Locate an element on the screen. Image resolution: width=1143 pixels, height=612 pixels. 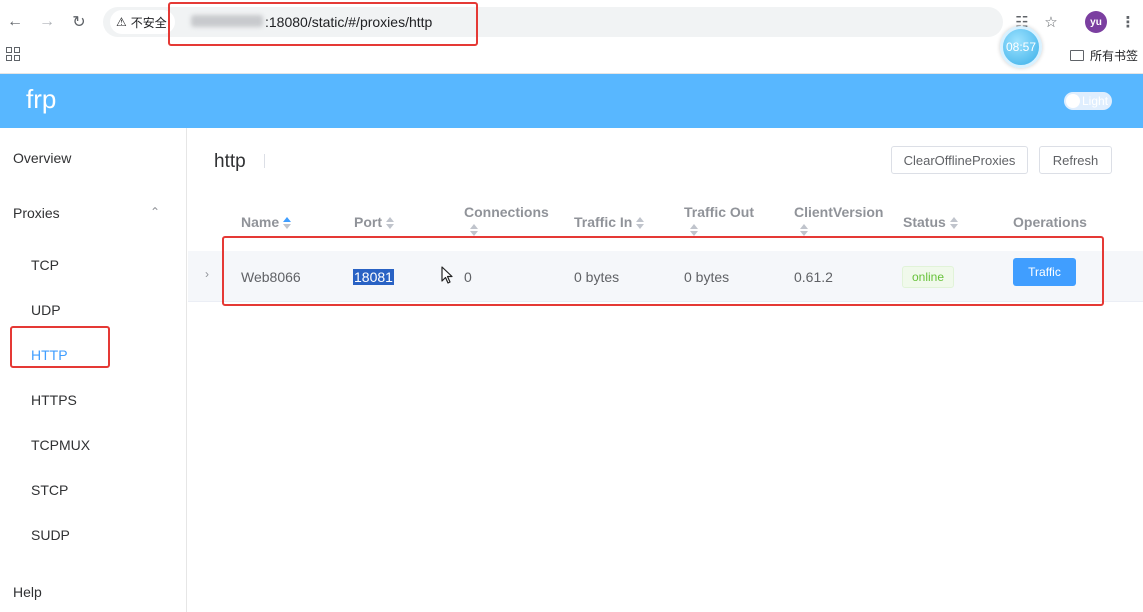
page-title: http is located at coordinates (230, 161).